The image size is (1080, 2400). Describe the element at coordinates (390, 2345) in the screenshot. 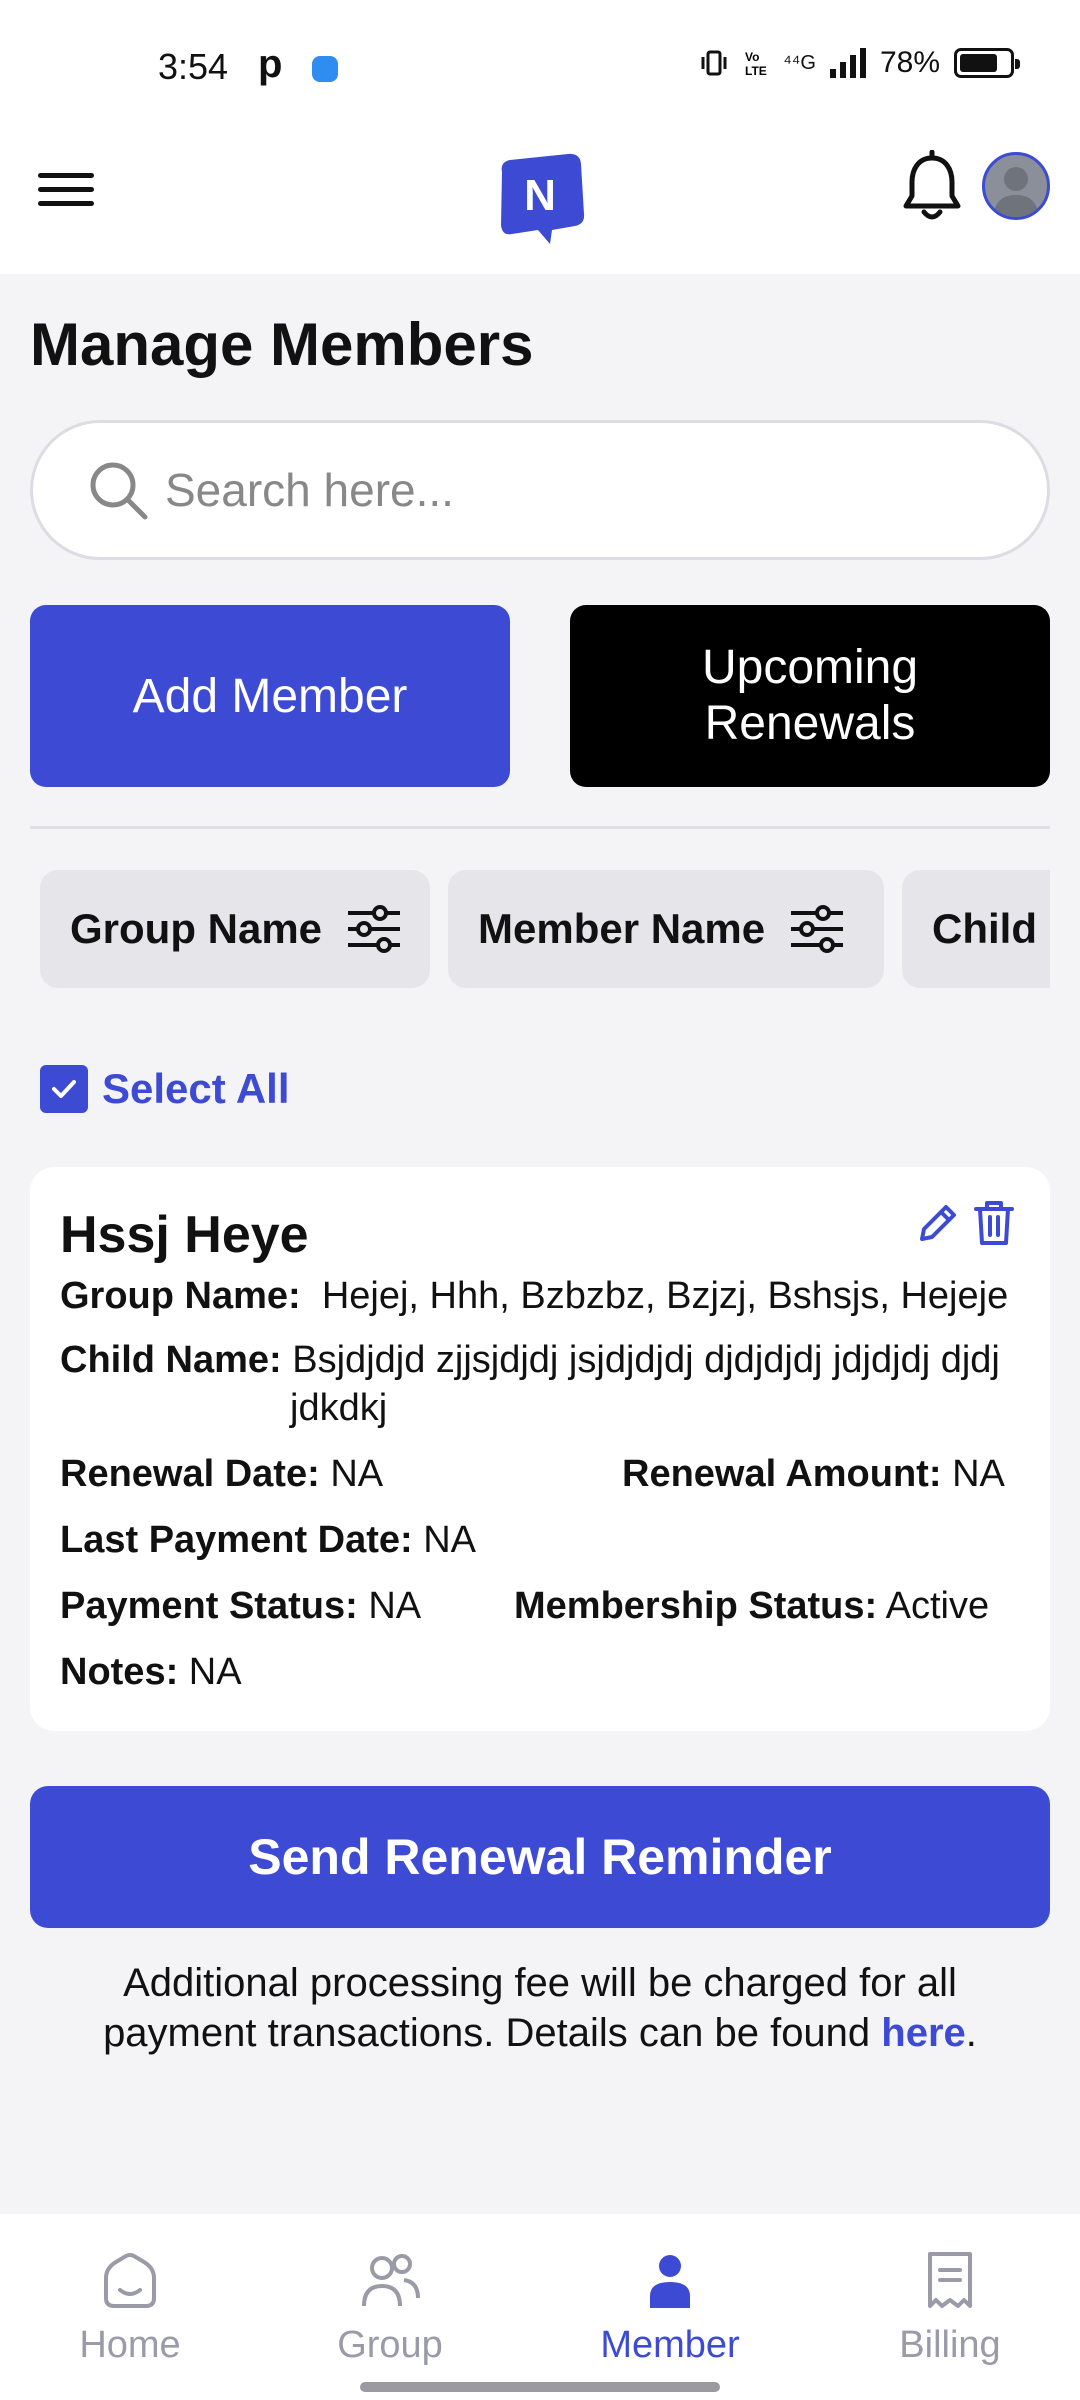

I see `nav-label-group: Group` at that location.